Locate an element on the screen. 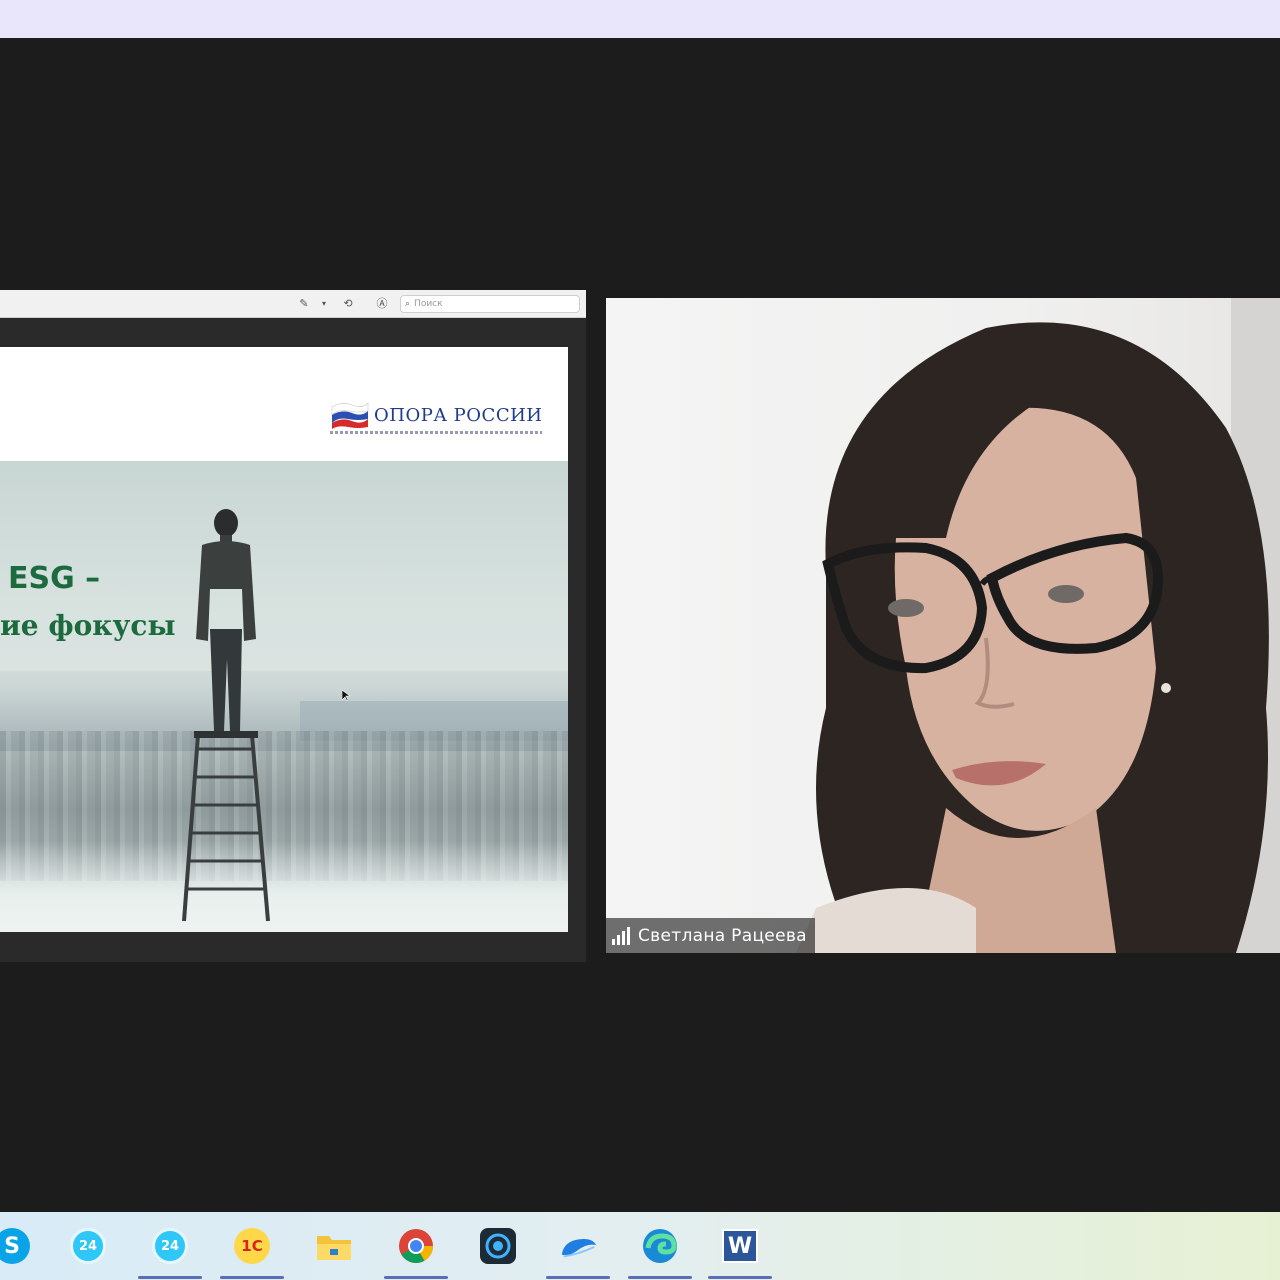  slide-title-line2: ие фокусы is located at coordinates (88, 625).